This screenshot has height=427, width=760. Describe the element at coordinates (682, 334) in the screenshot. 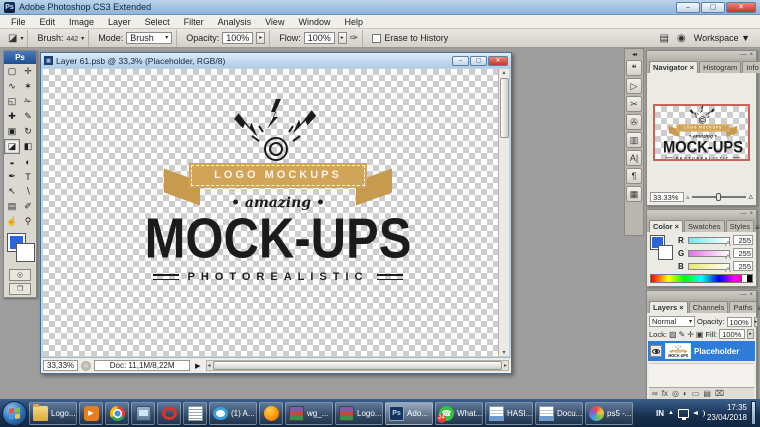

I see `lock-paint-icon: ✎` at that location.